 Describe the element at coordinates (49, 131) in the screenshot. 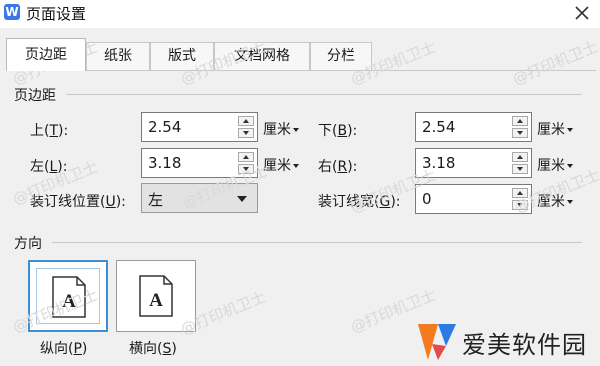

I see `top-margin-label: 上(T):` at that location.